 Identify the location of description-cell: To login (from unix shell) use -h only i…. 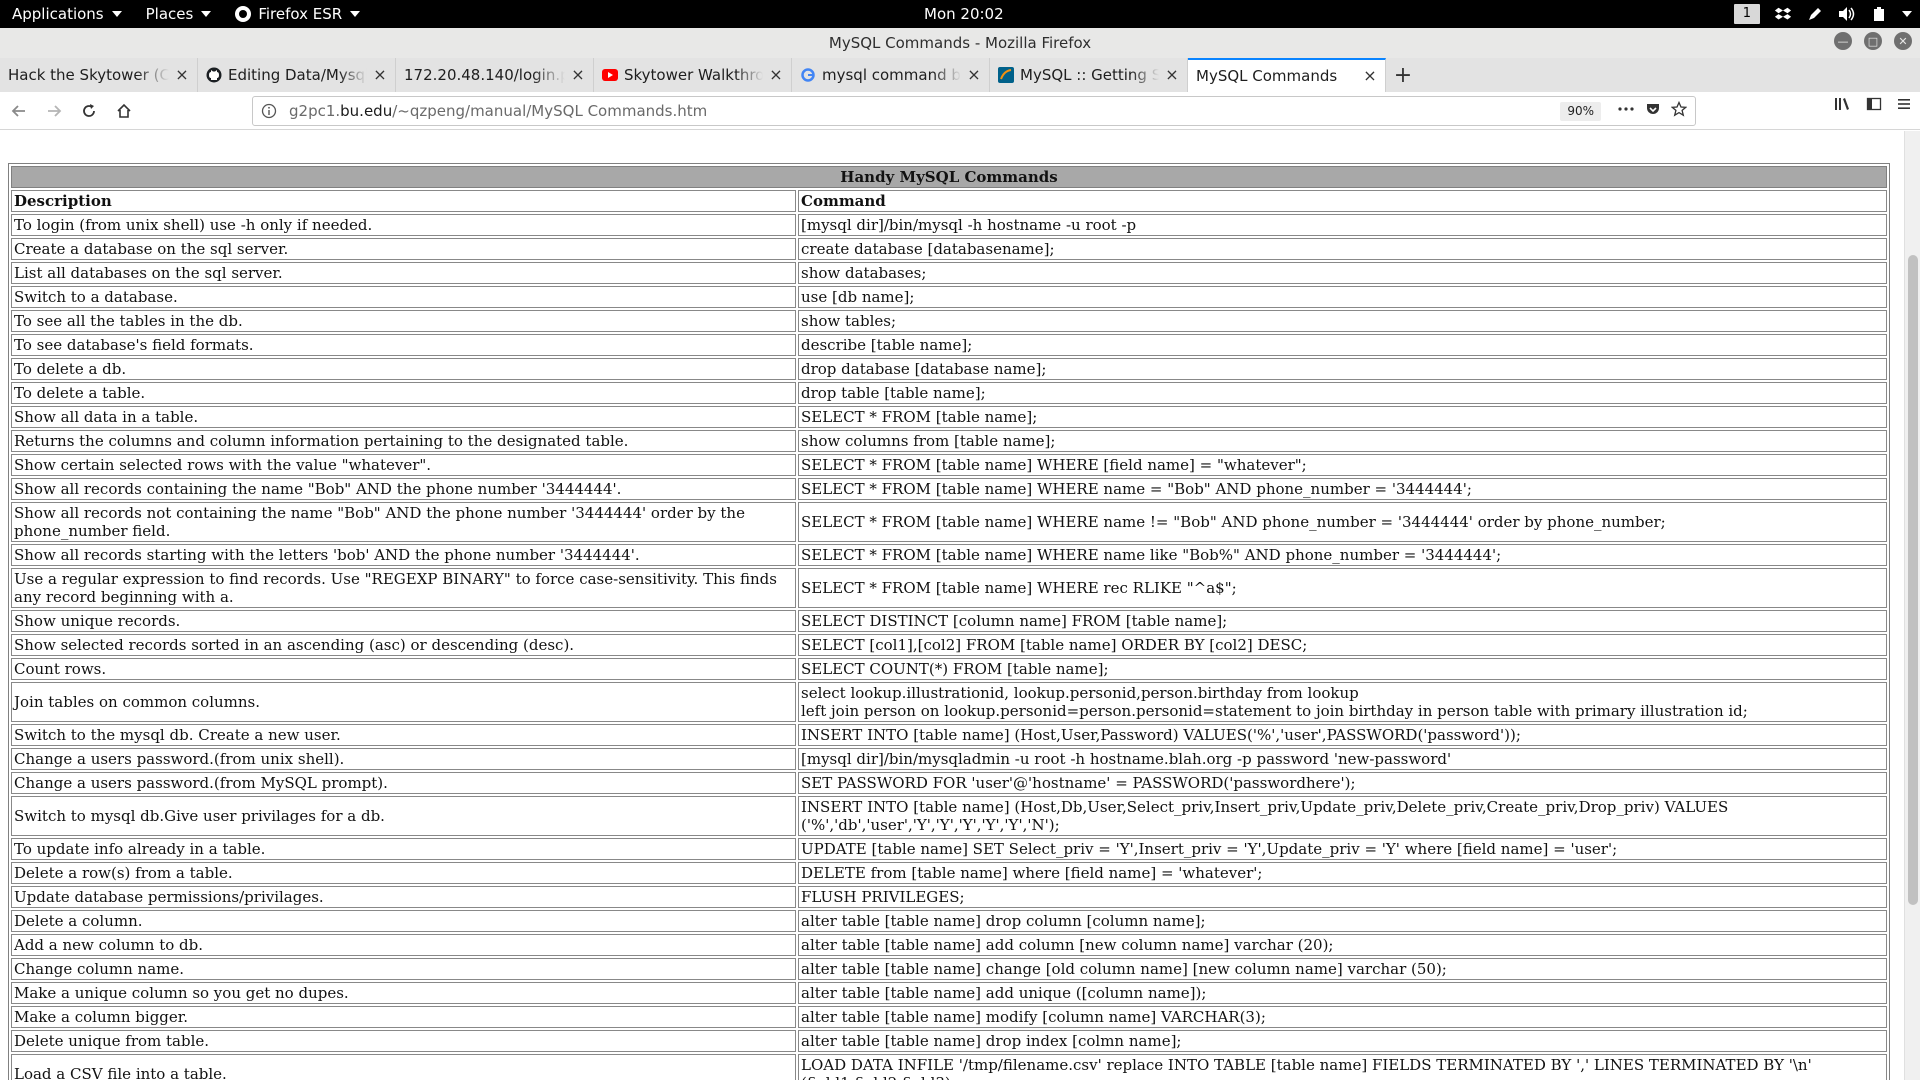
(403, 225).